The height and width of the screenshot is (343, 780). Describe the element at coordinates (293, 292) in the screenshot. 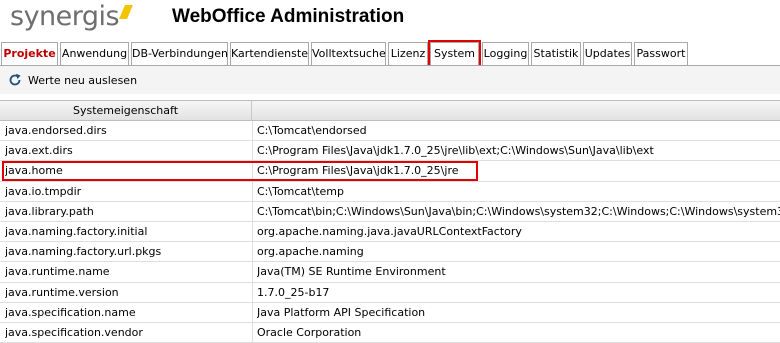

I see `property-value: 1.7.0_25-b17` at that location.